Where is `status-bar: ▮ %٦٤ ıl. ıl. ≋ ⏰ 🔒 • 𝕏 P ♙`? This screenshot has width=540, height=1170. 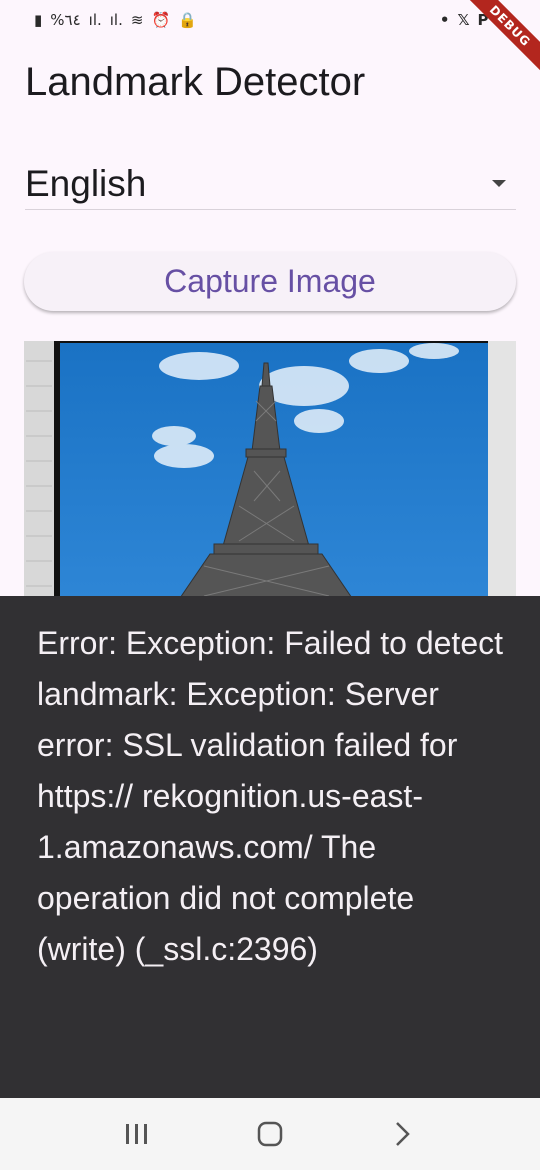
status-bar: ▮ %٦٤ ıl. ıl. ≋ ⏰ 🔒 • 𝕏 P ♙ is located at coordinates (270, 20).